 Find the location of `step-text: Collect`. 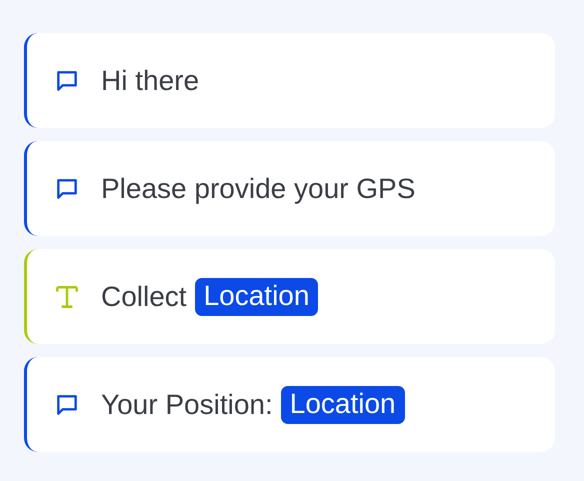

step-text: Collect is located at coordinates (144, 296).